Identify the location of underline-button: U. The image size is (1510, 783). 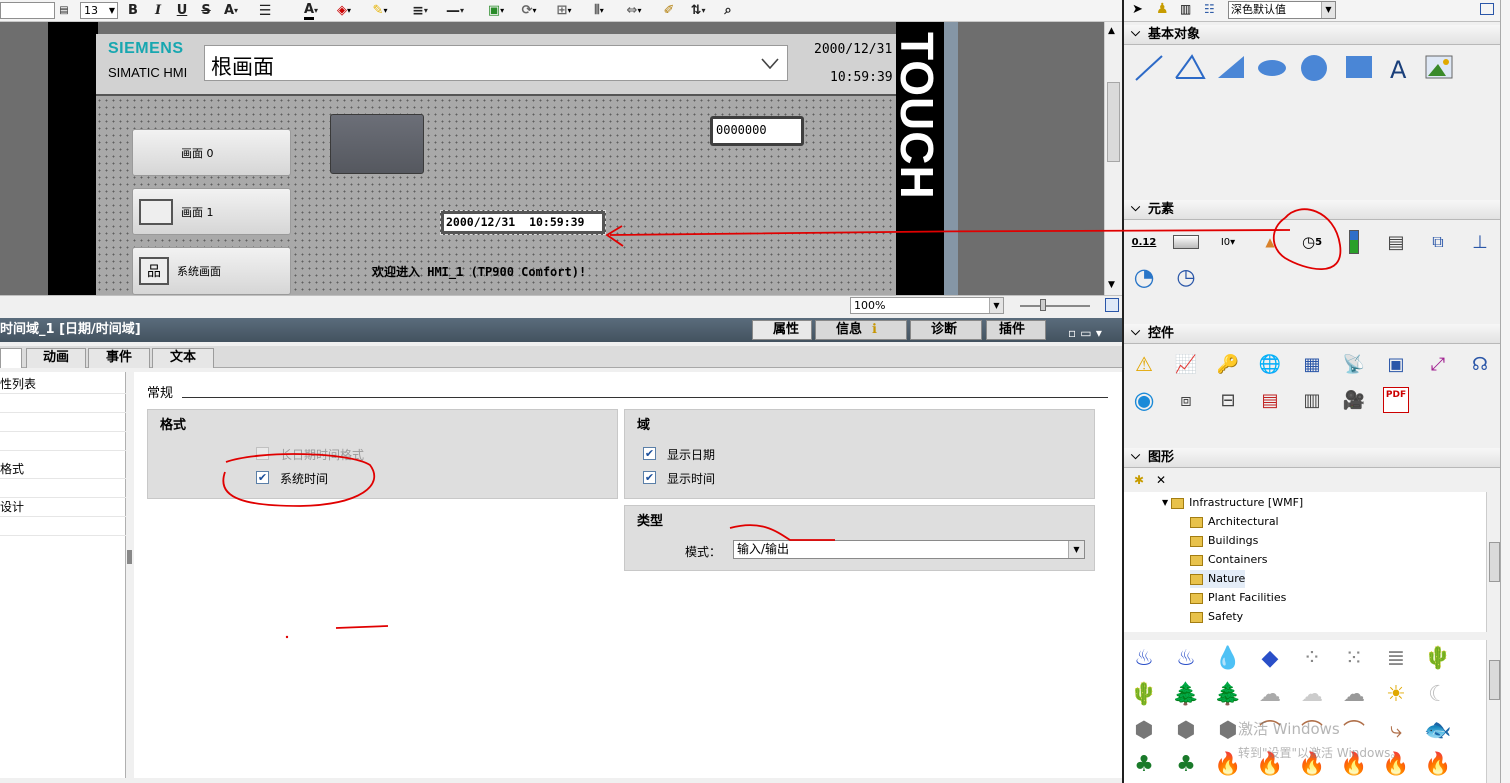
(182, 10).